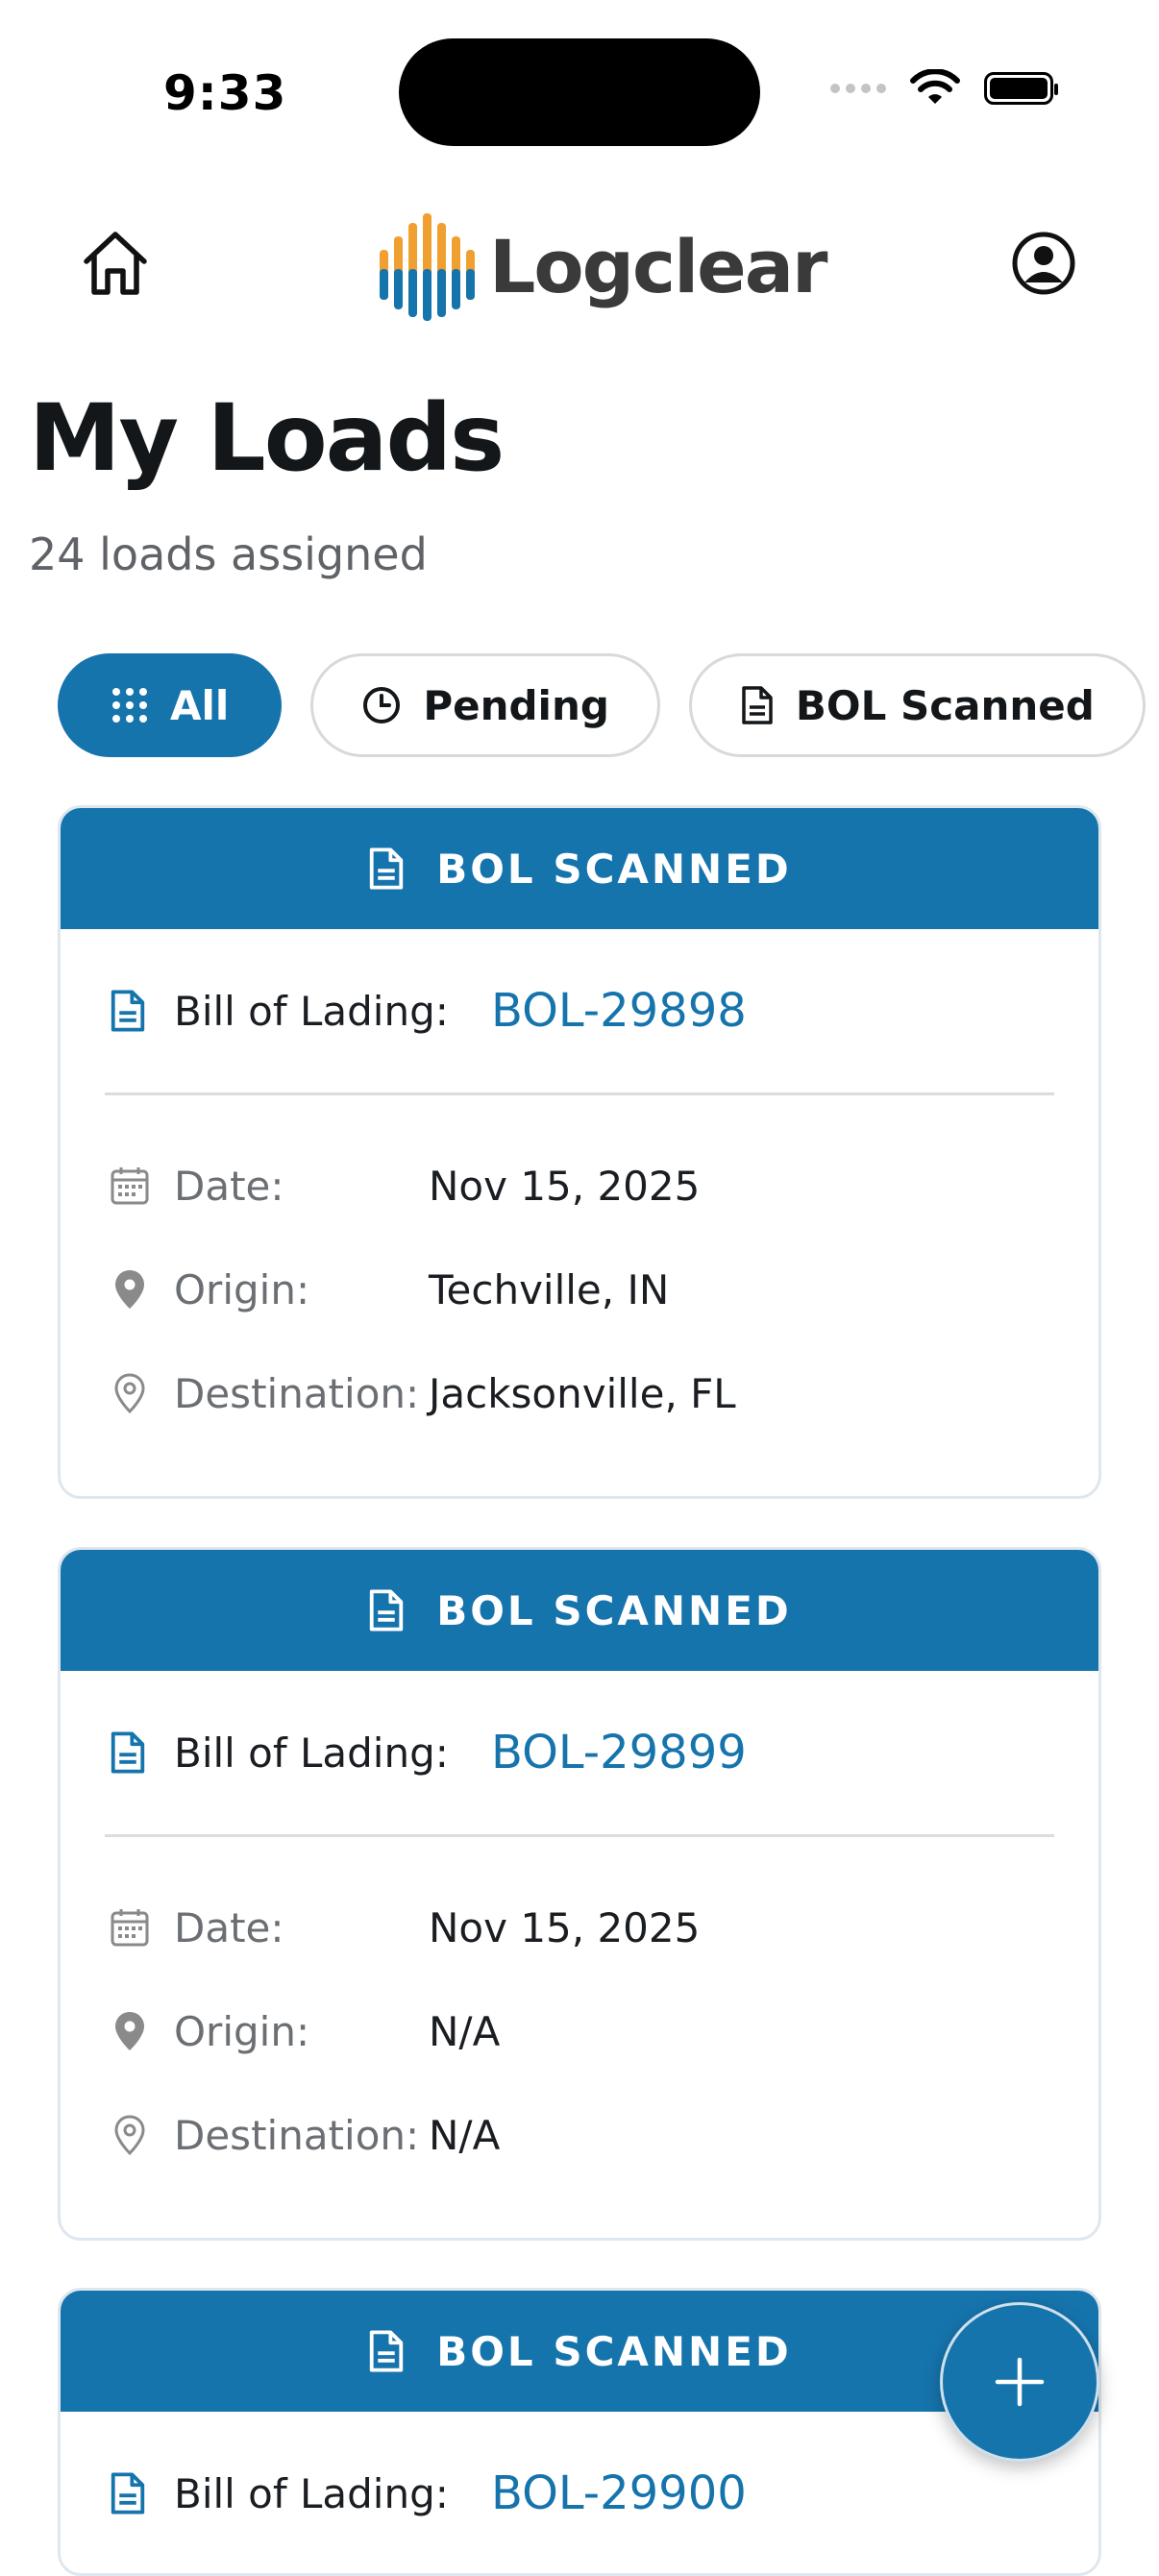  I want to click on clock-icon, so click(382, 705).